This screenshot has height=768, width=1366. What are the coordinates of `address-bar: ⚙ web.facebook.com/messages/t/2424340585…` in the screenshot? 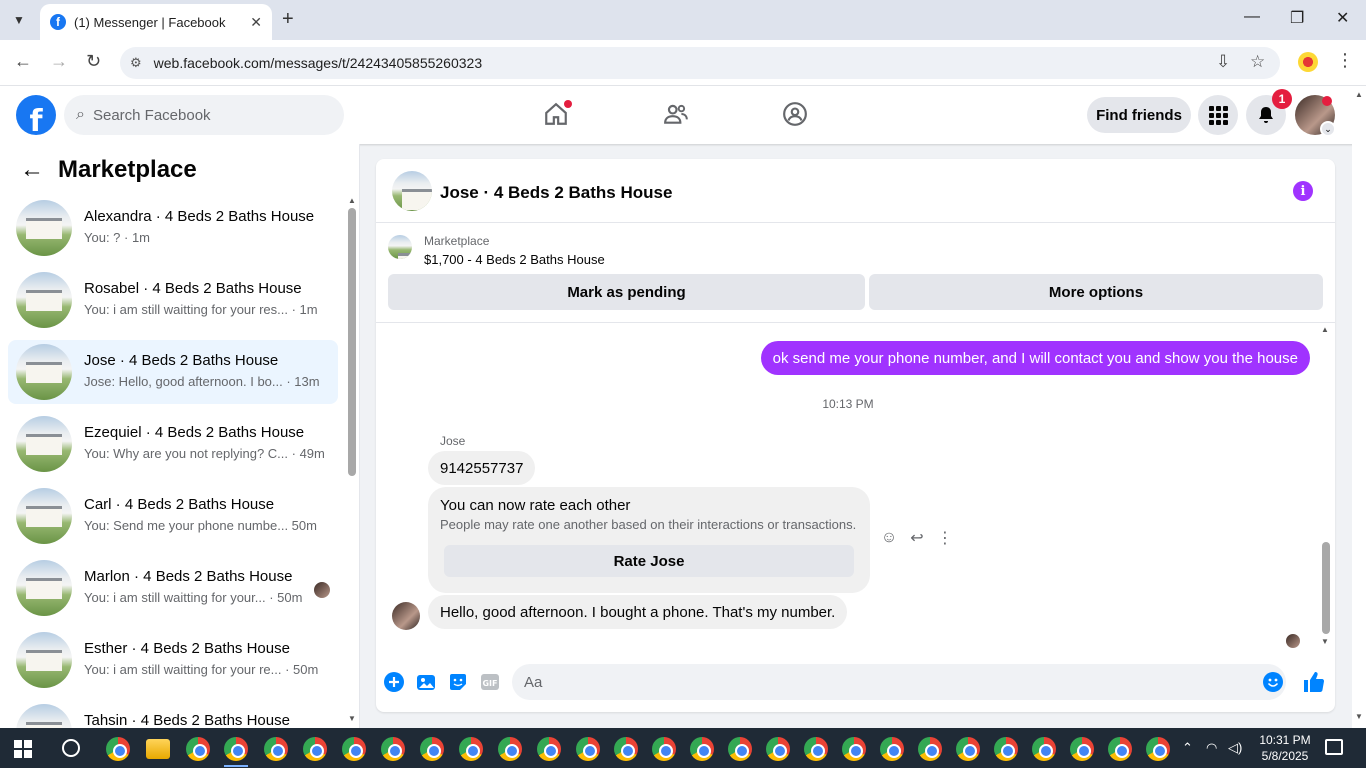 It's located at (700, 63).